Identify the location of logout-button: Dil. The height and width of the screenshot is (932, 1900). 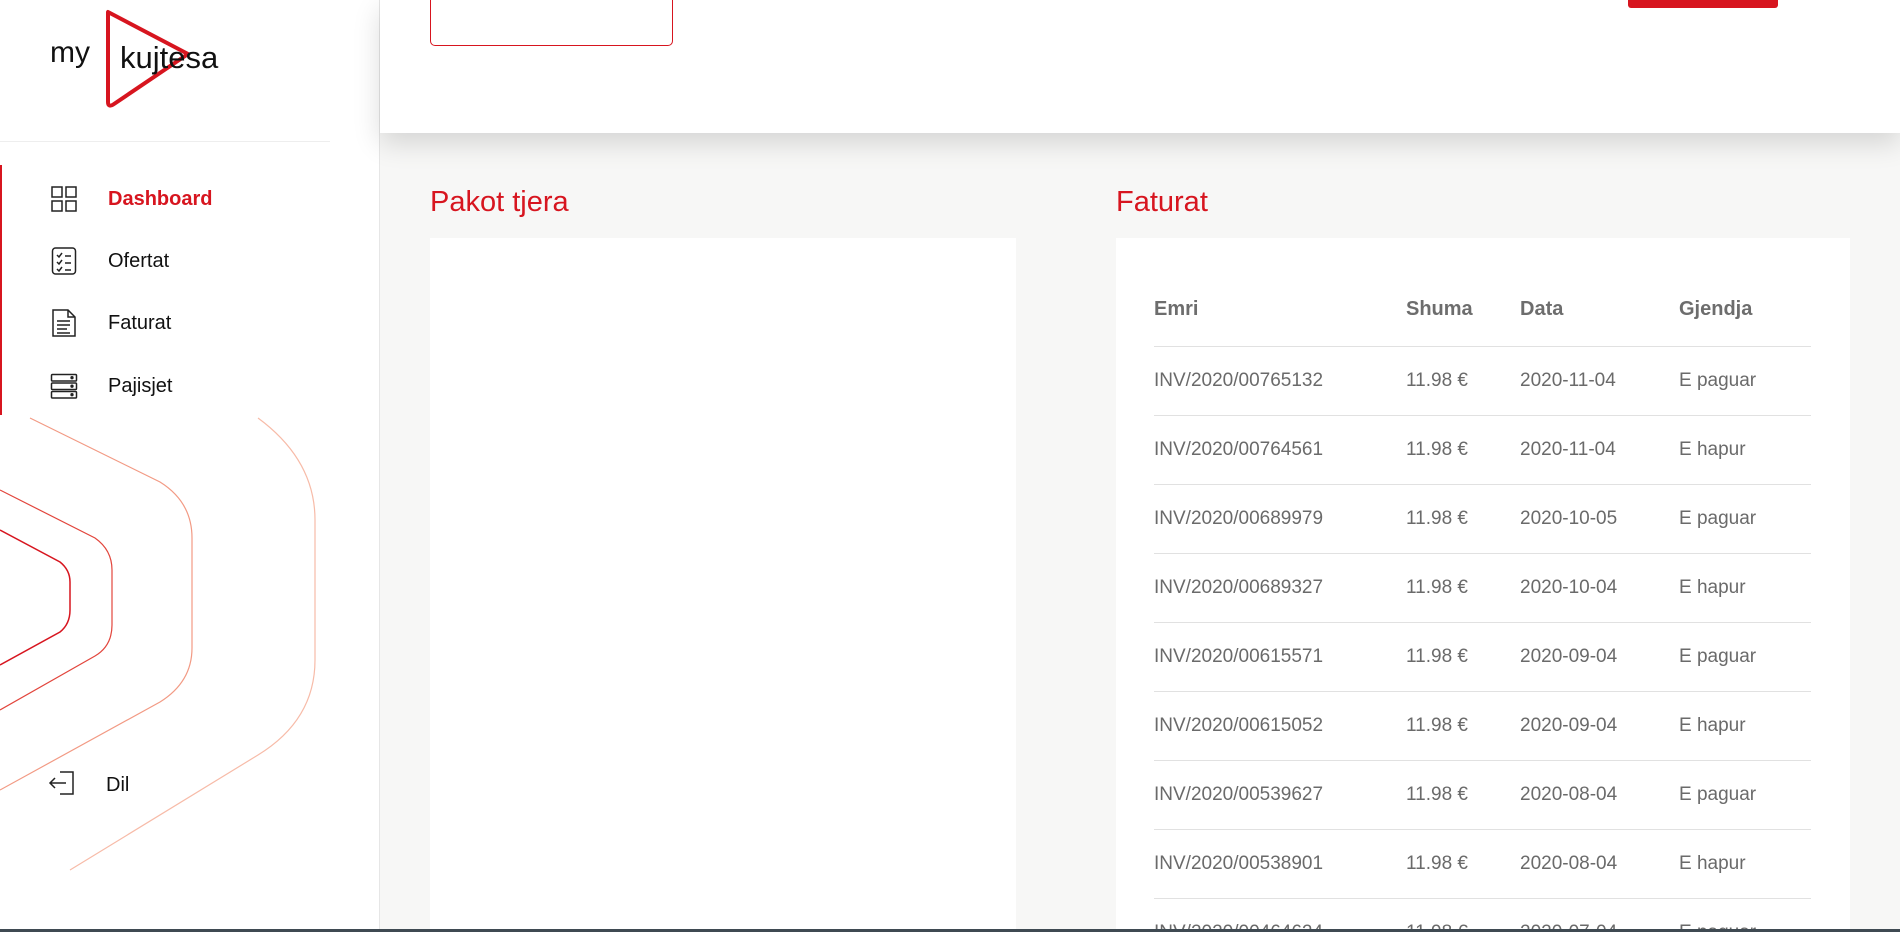
(88, 785).